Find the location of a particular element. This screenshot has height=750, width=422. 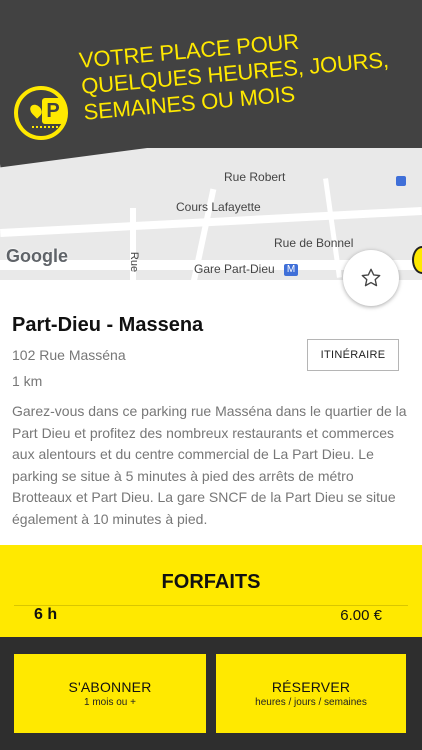

forfait-row: 6 h 6.00 € is located at coordinates (211, 618).